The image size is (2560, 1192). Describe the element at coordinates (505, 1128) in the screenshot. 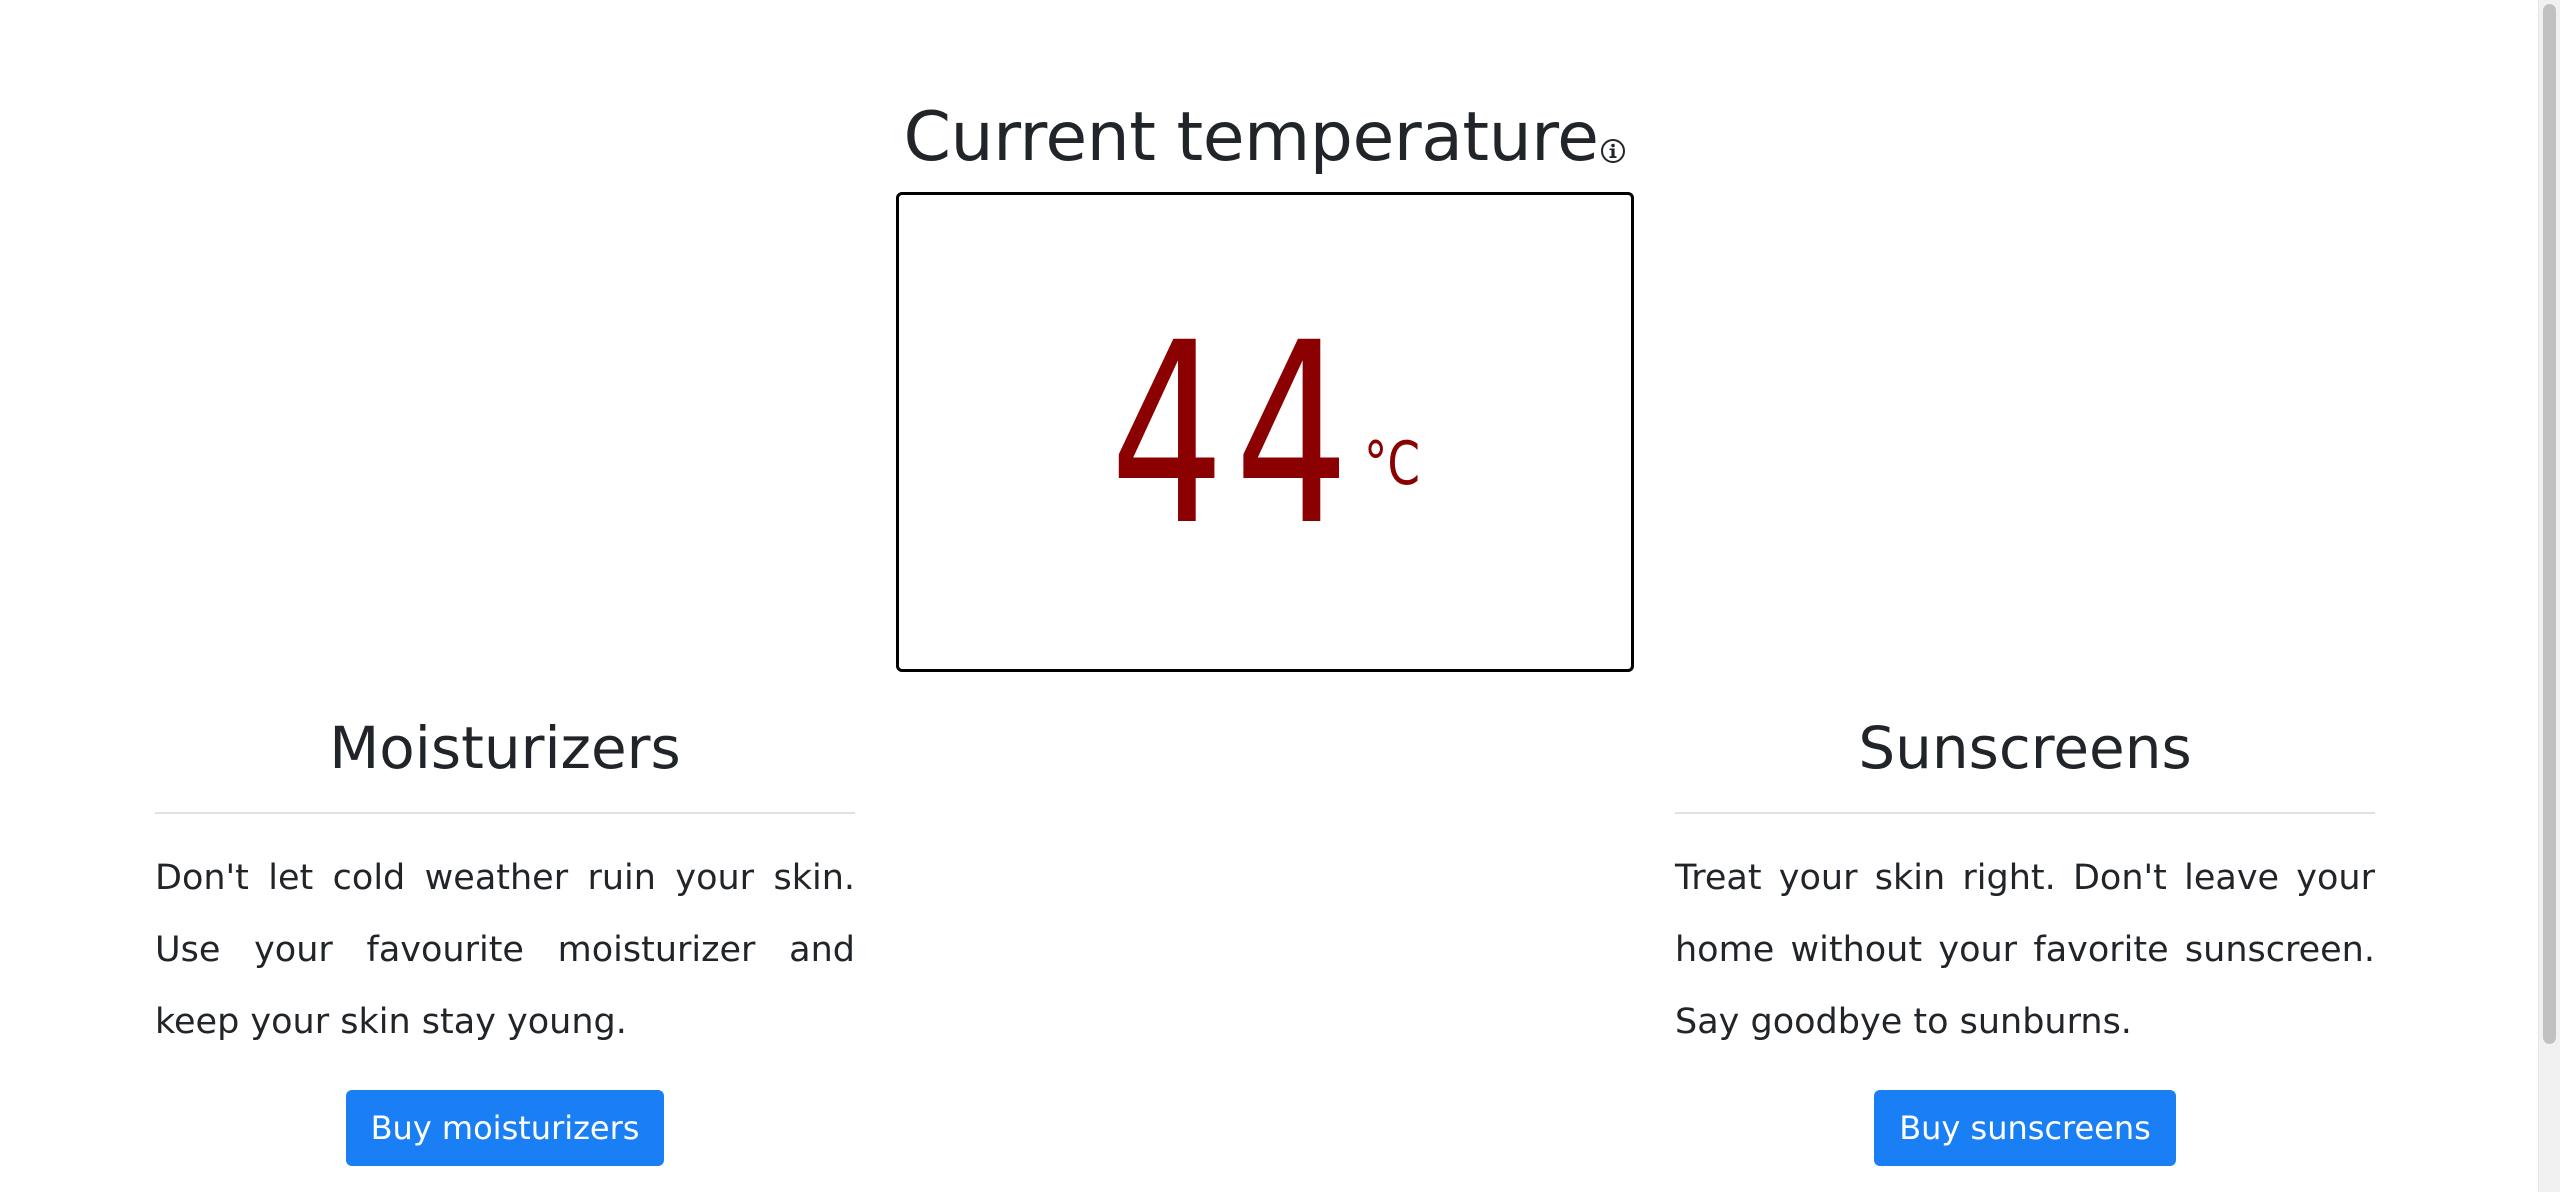

I see `buy-moisturizers-button: Buy moisturizers` at that location.